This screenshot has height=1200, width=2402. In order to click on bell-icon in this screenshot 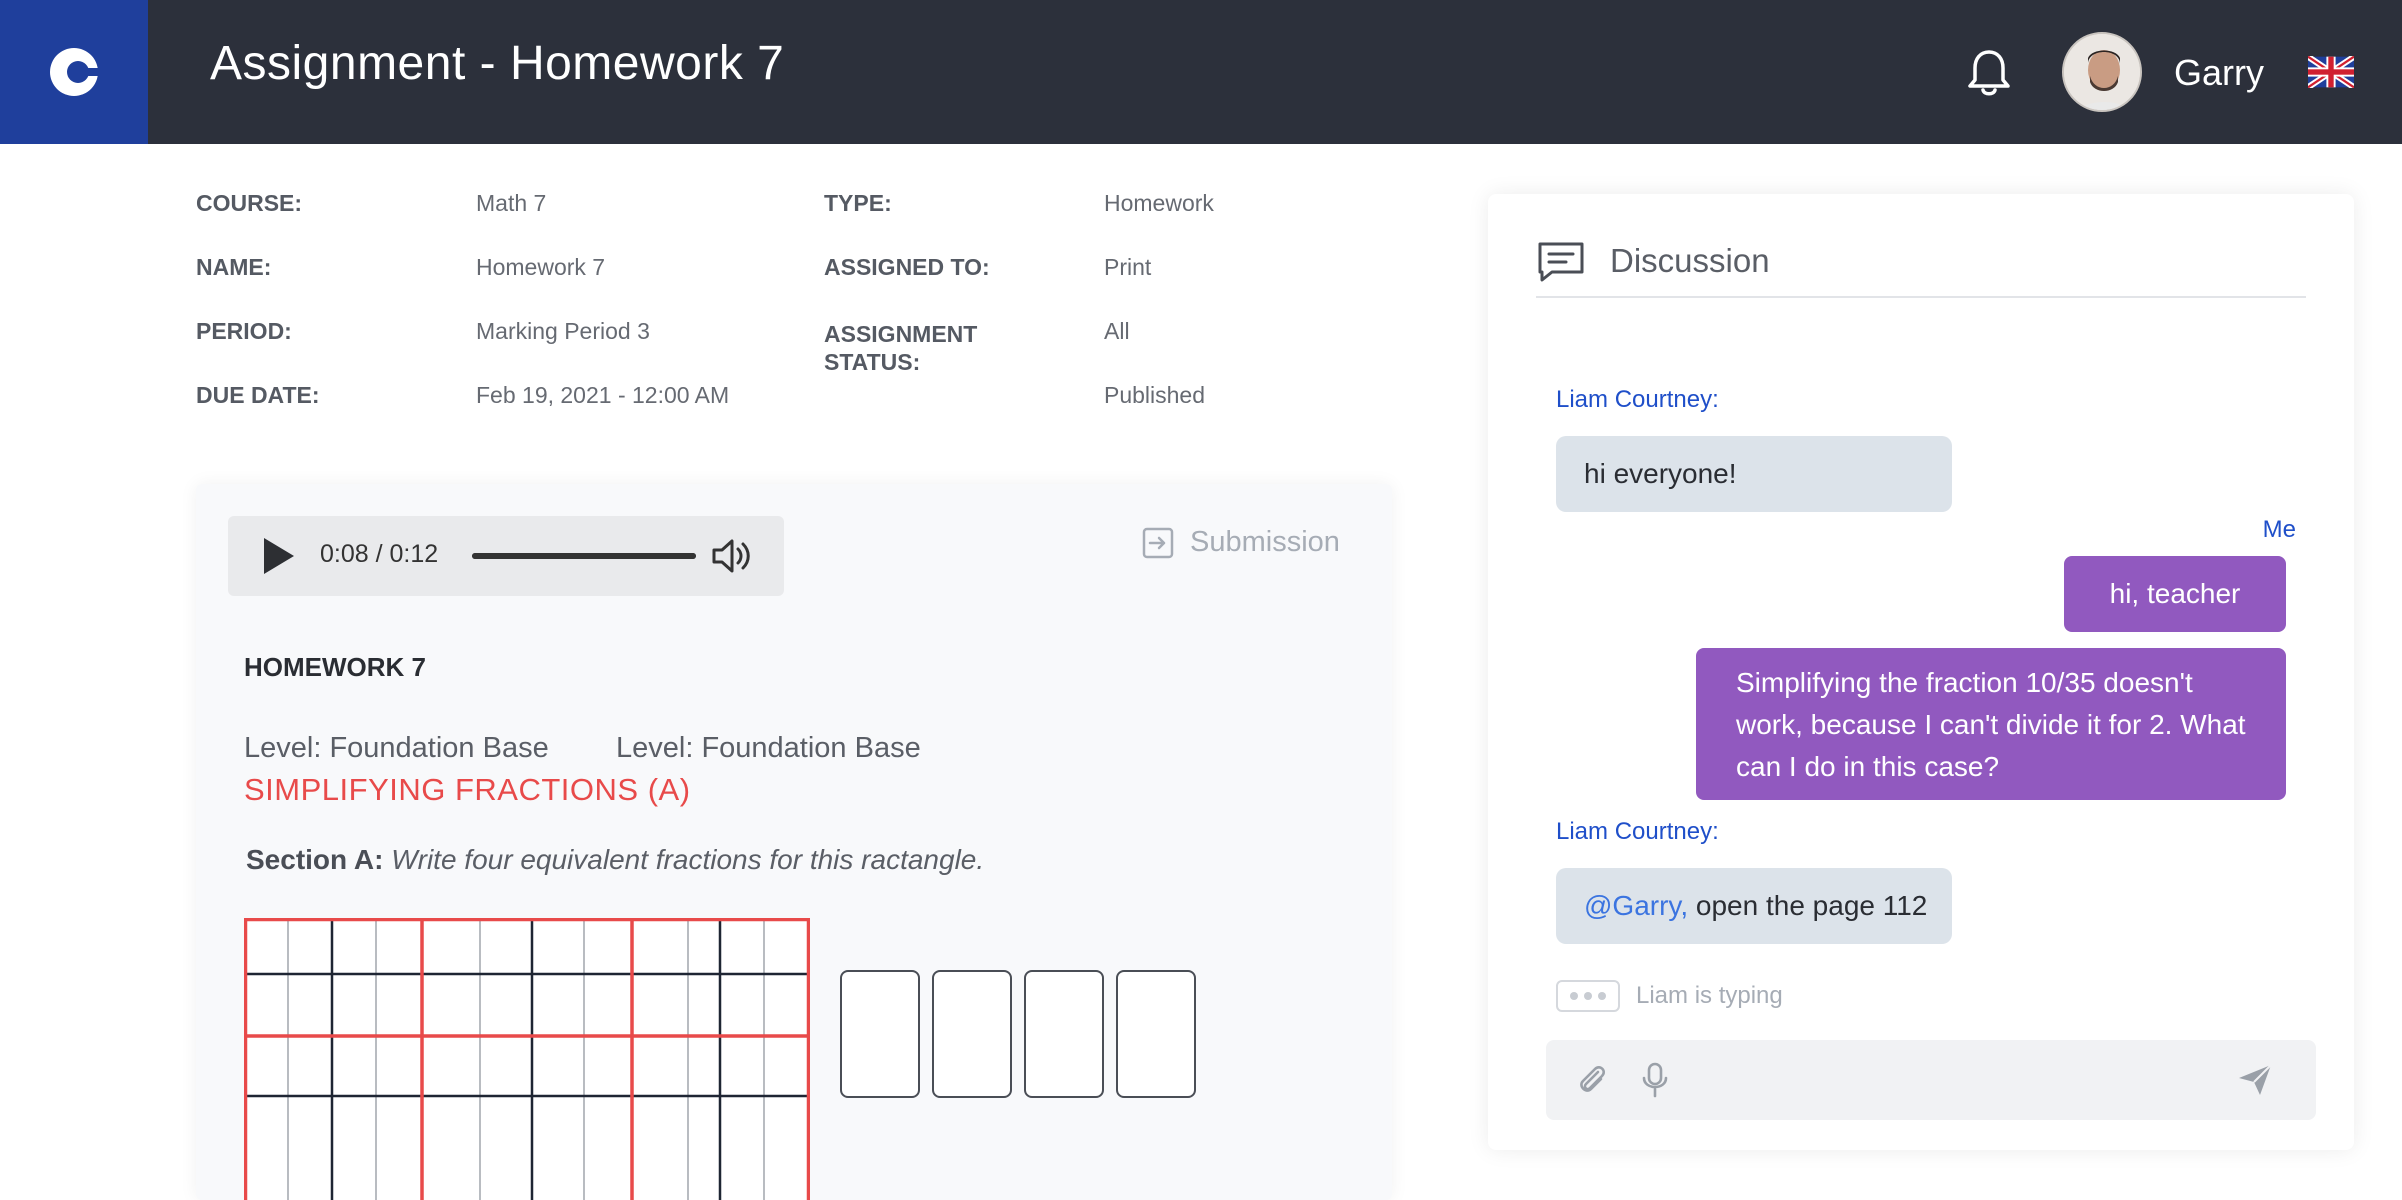, I will do `click(1989, 73)`.